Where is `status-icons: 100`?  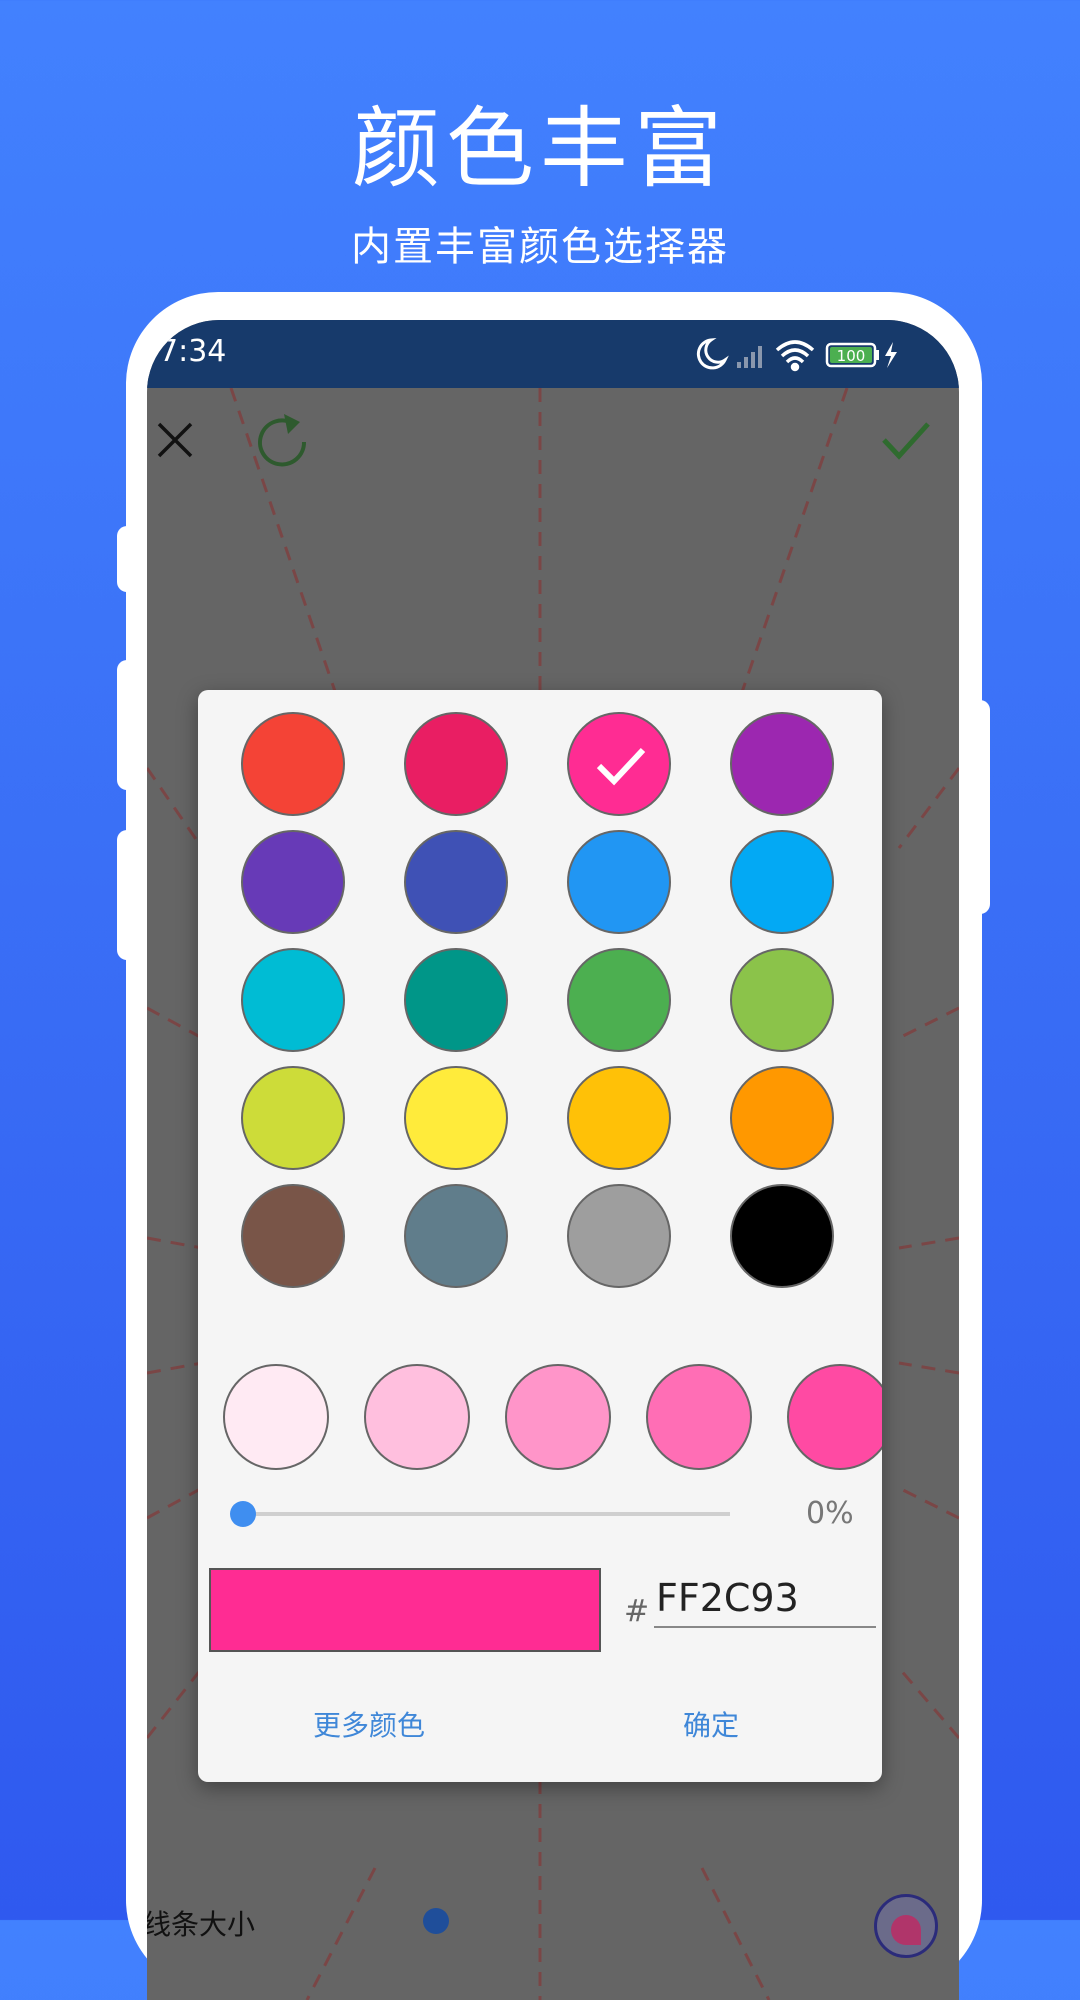
status-icons: 100 is located at coordinates (796, 354).